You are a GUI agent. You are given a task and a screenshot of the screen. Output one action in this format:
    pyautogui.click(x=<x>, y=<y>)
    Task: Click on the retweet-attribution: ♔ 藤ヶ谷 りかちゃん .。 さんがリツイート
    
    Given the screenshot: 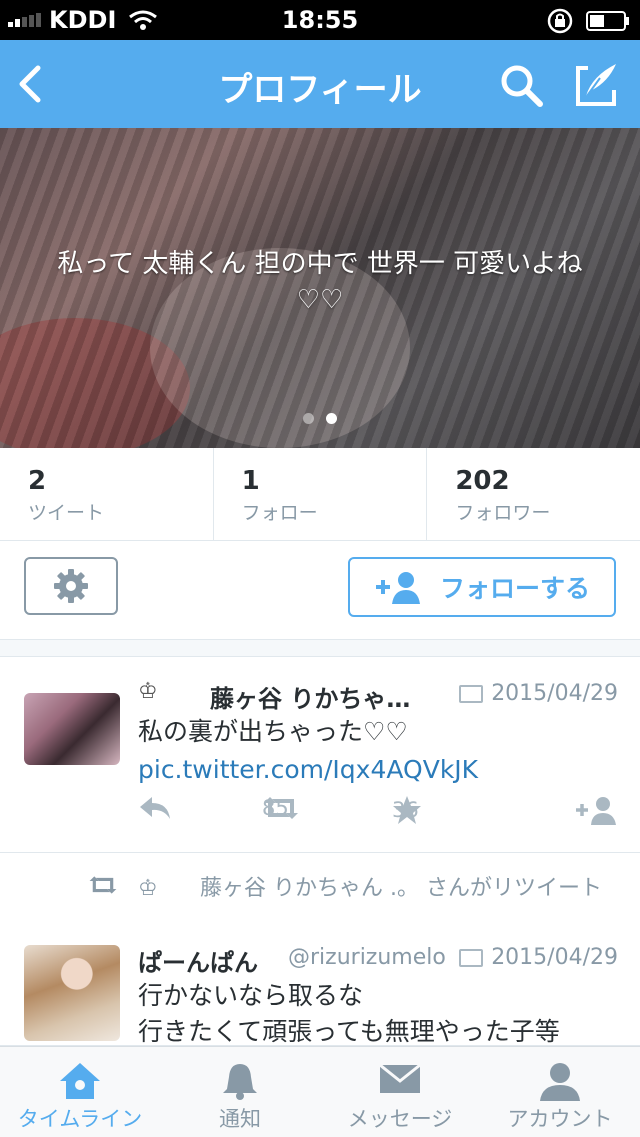 What is the action you would take?
    pyautogui.click(x=358, y=889)
    